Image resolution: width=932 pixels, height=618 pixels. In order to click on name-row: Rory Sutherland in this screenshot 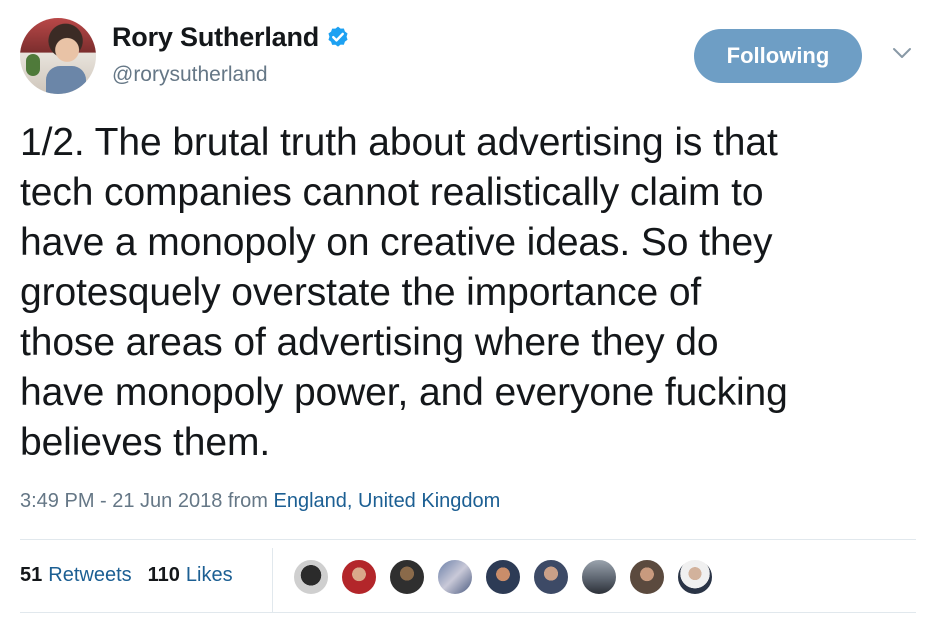, I will do `click(231, 37)`.